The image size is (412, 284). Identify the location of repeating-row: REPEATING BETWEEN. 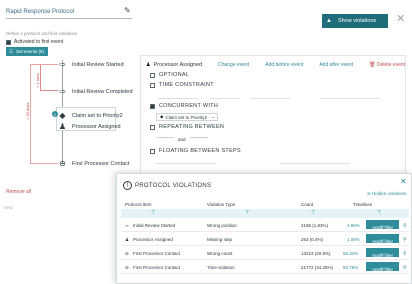
(187, 127).